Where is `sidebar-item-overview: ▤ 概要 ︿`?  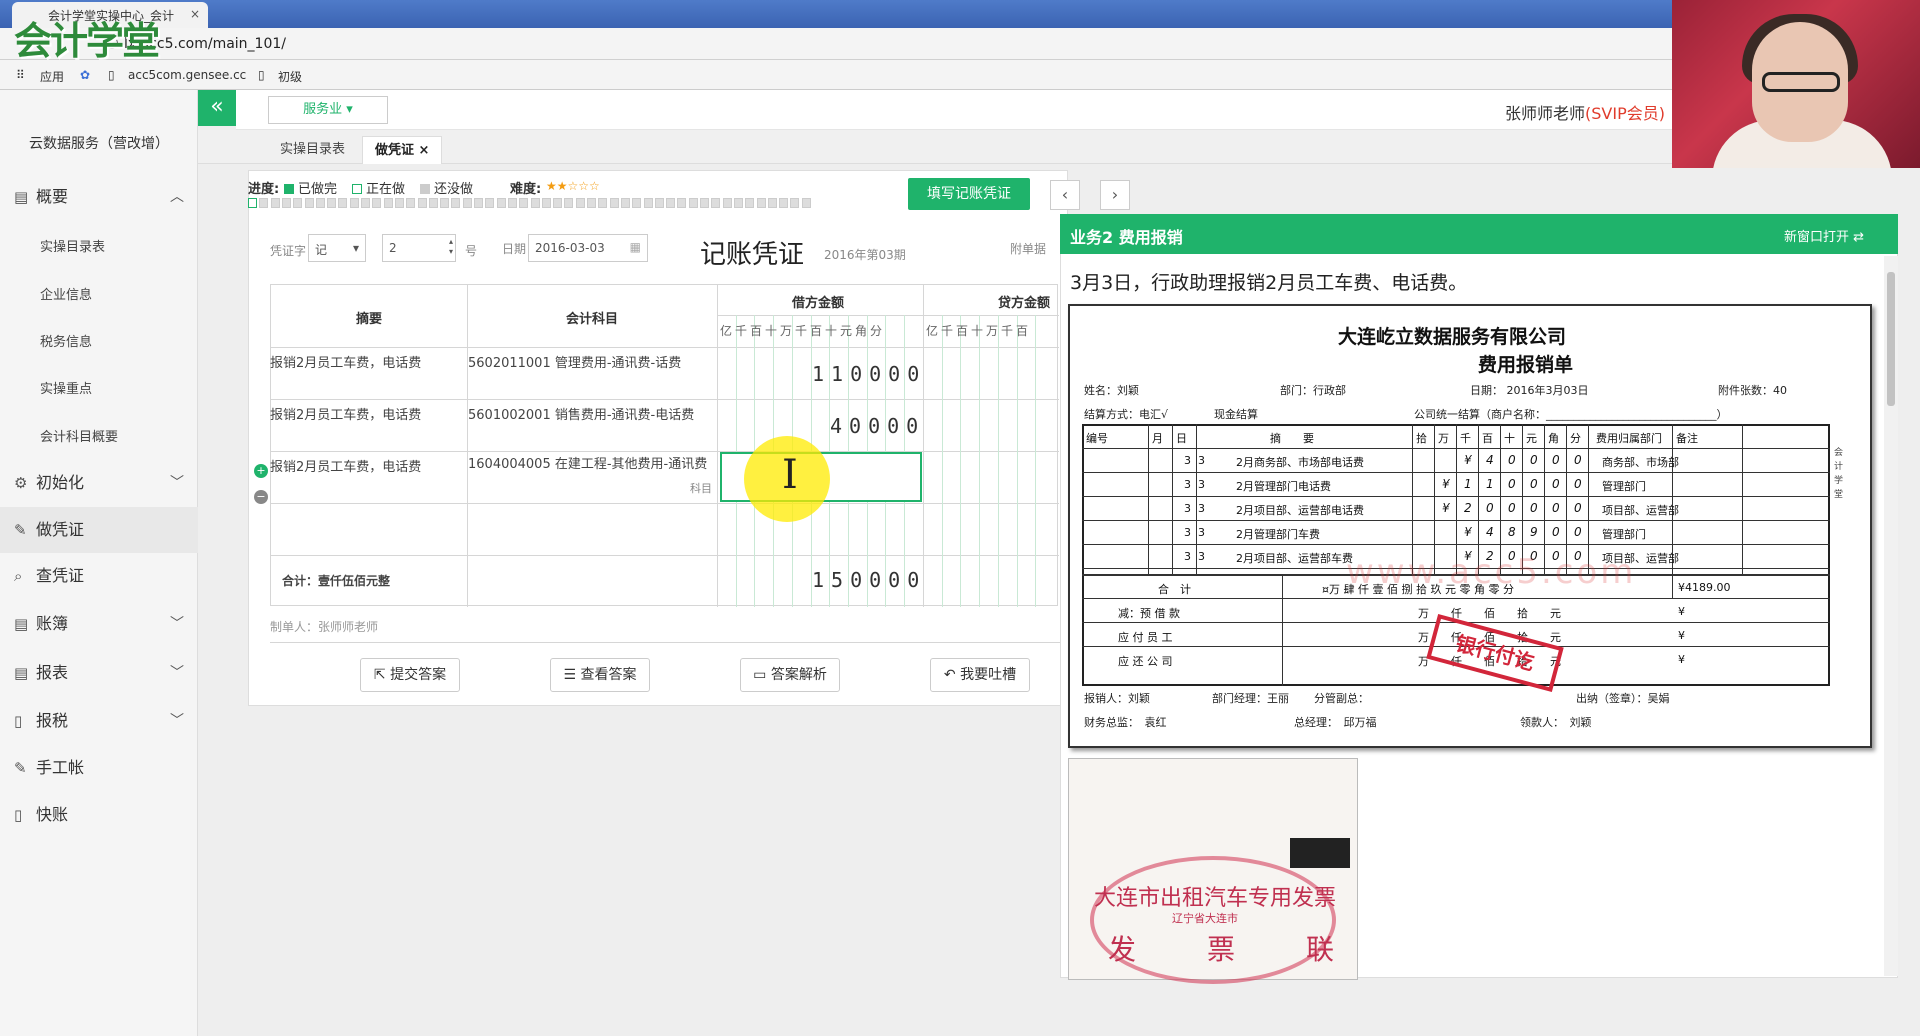 sidebar-item-overview: ▤ 概要 ︿ is located at coordinates (99, 197).